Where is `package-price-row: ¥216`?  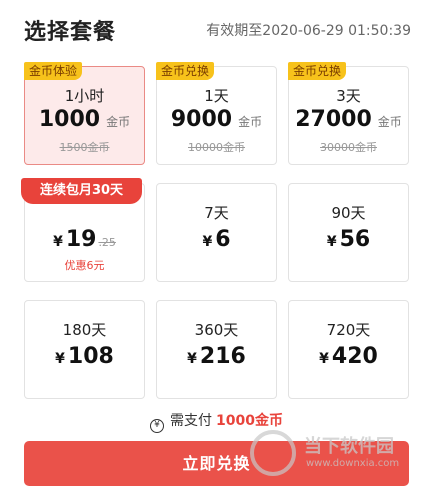
package-price-row: ¥216 is located at coordinates (216, 356).